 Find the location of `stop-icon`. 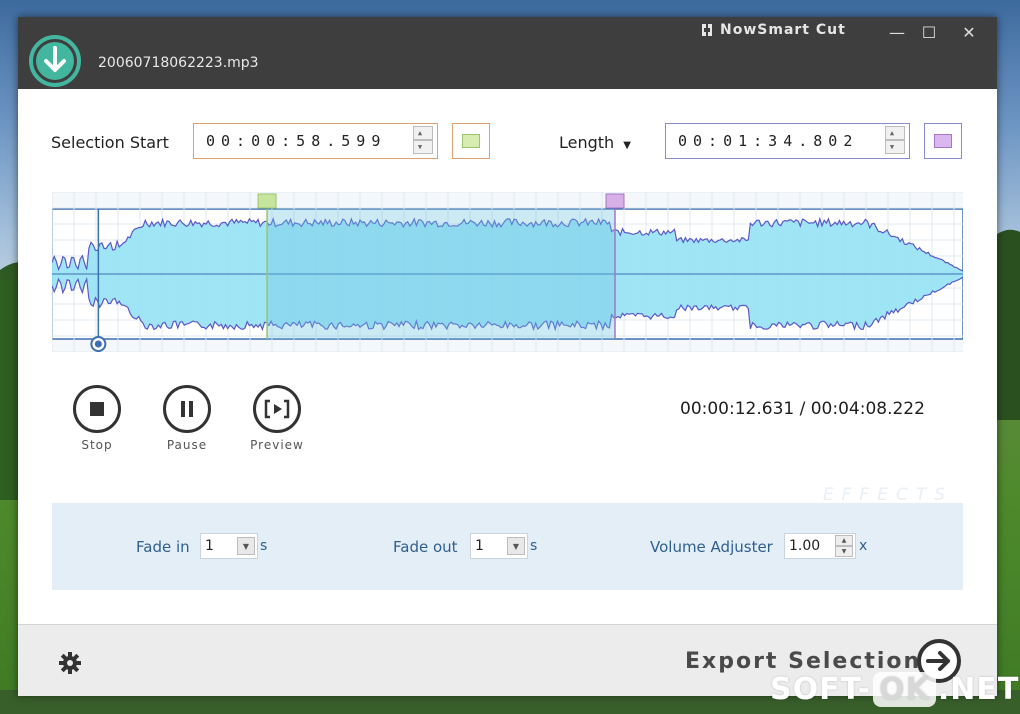

stop-icon is located at coordinates (97, 409).